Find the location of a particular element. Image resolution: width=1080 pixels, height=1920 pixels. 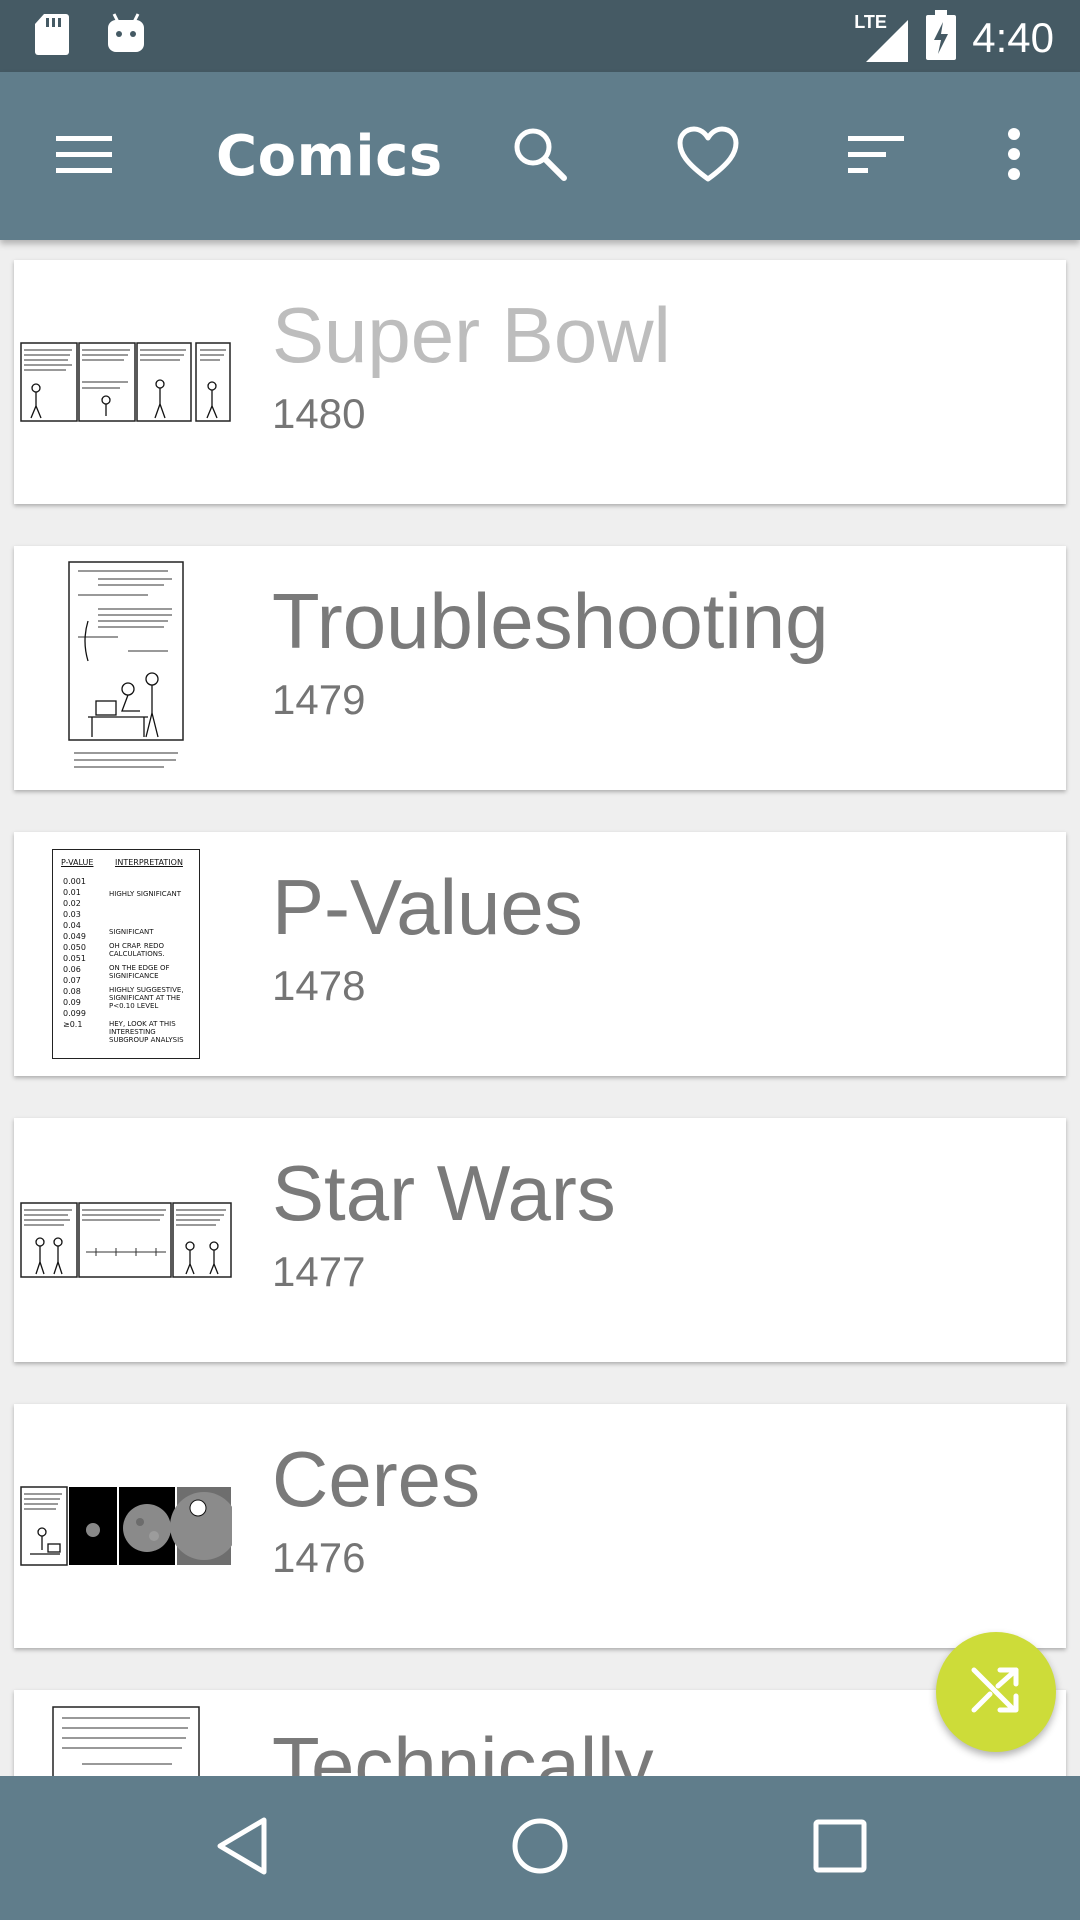

pvalue-item: 0.050 is located at coordinates (74, 947).